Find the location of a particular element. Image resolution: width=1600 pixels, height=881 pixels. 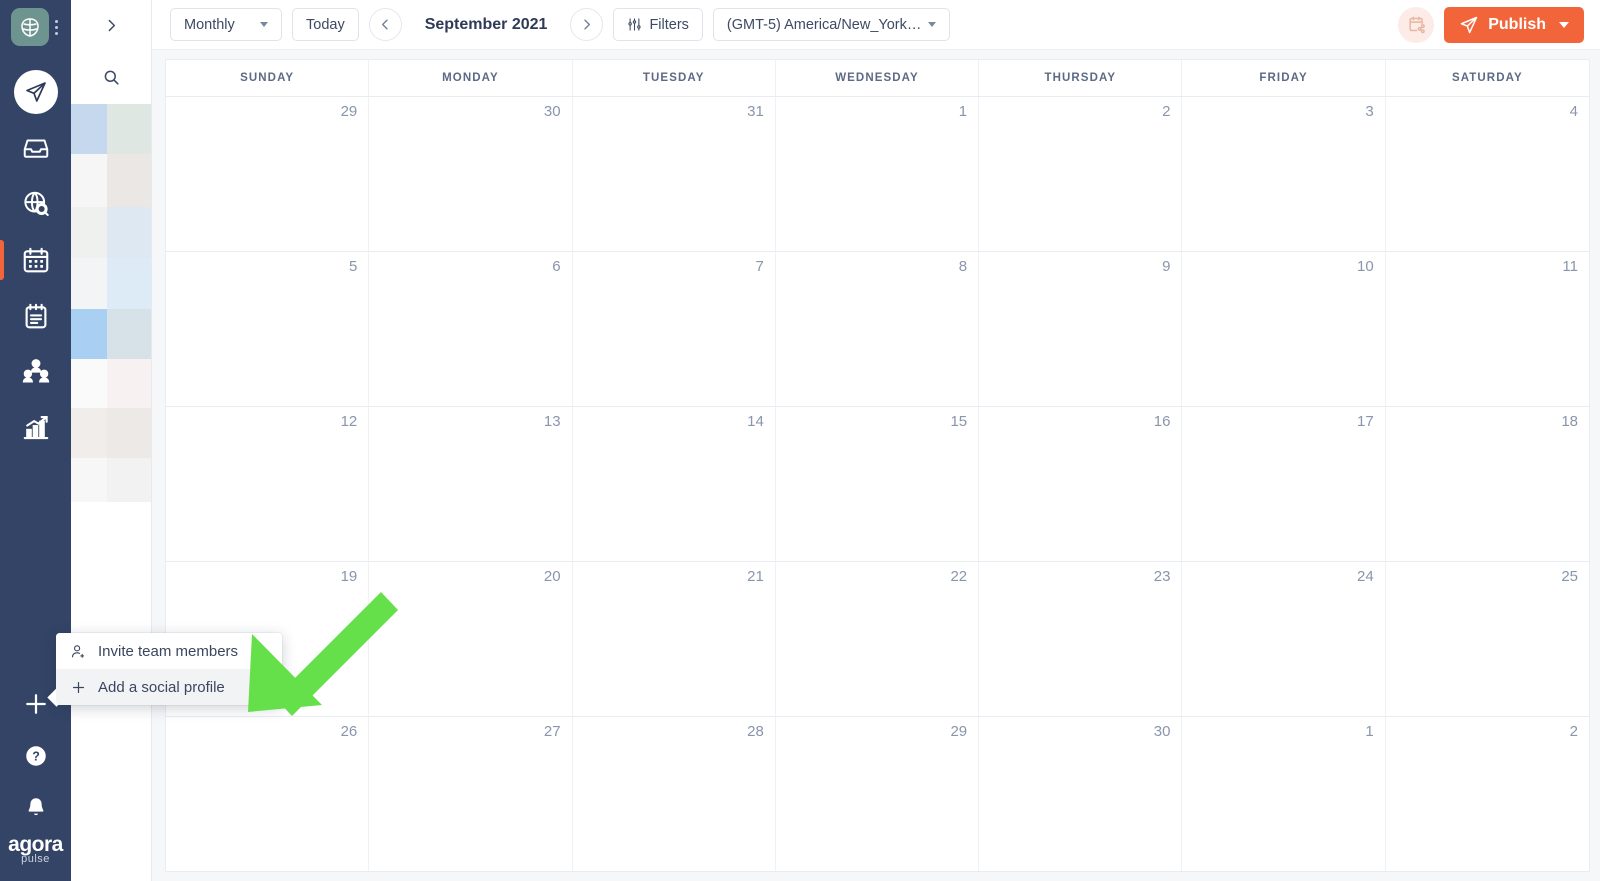

help-button: ? is located at coordinates (35, 756).